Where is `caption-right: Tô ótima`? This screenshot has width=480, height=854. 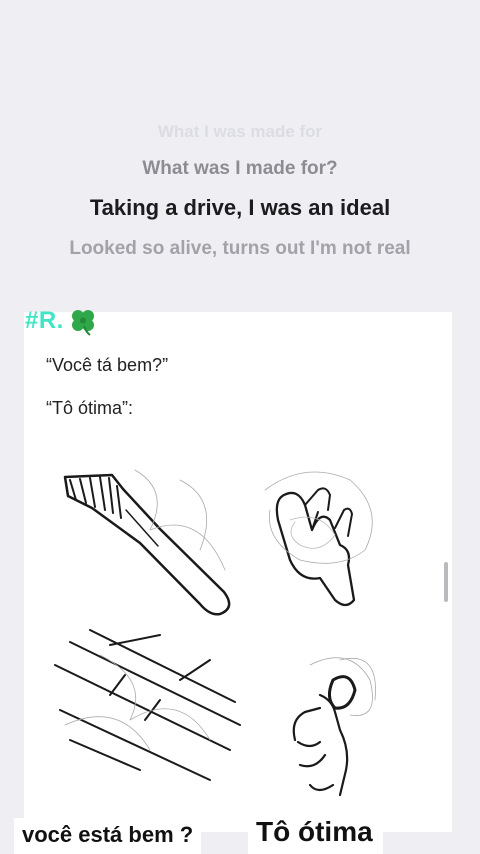 caption-right: Tô ótima is located at coordinates (315, 831).